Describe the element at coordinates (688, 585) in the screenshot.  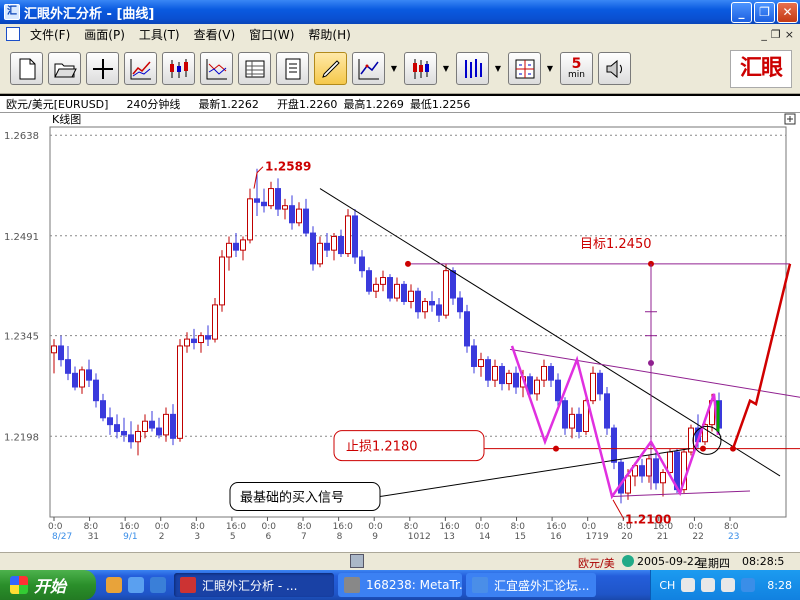
I see `keyboard-icon` at that location.